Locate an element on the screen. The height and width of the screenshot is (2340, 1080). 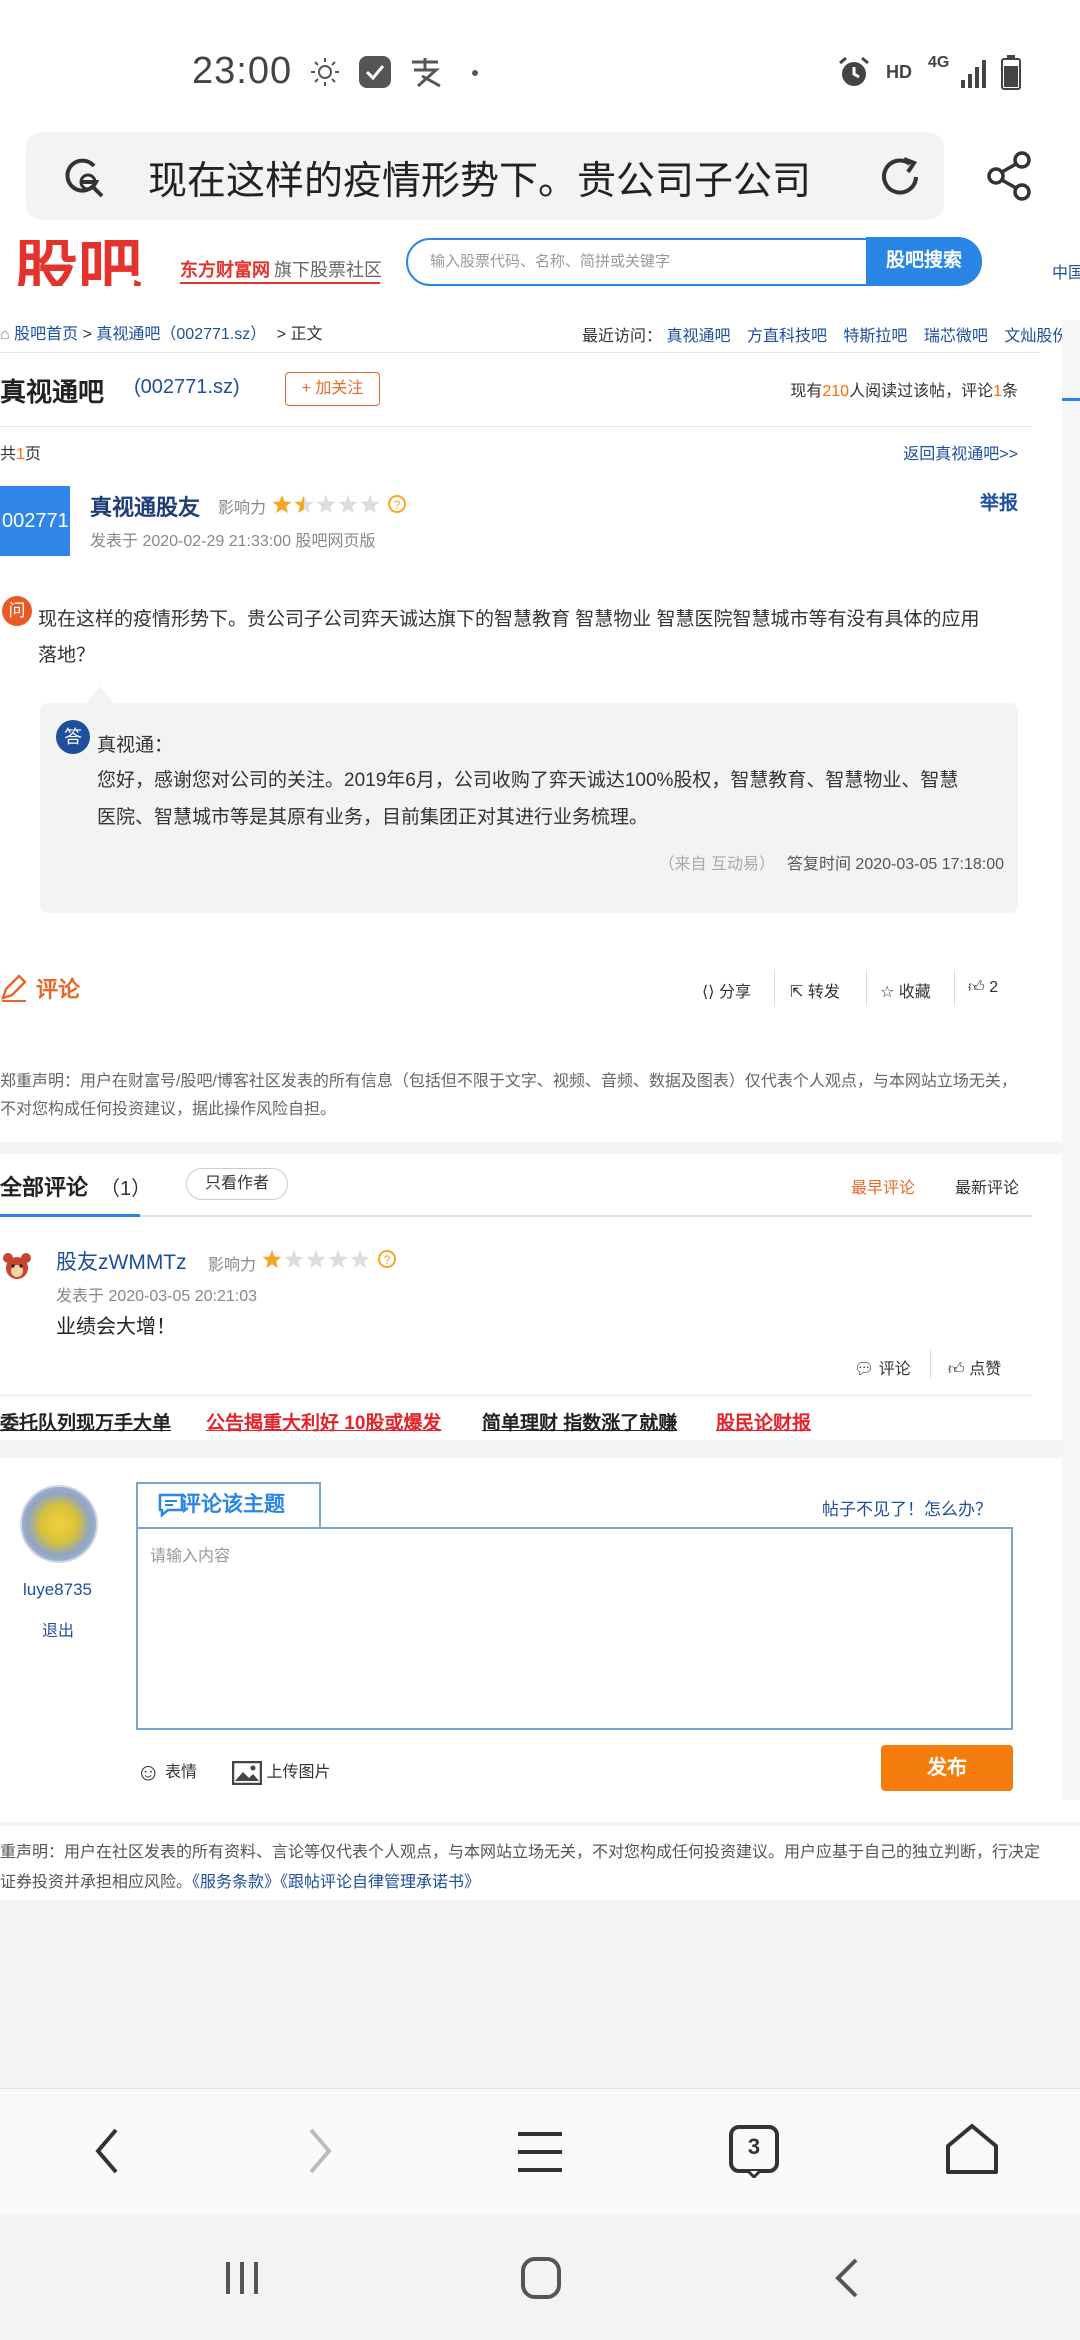
pledge-link: 《跟帖评论自律管理承诺书》 is located at coordinates (380, 1882).